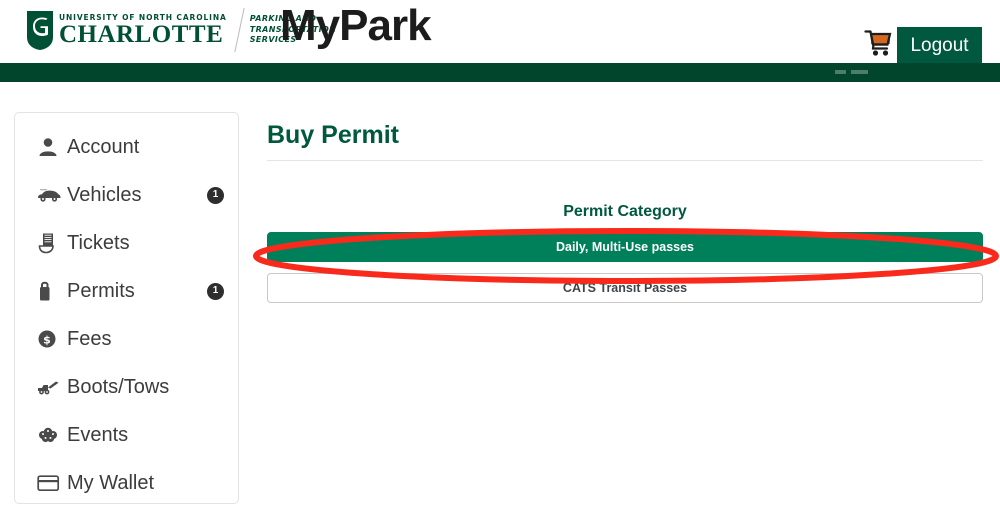 This screenshot has width=1000, height=514. Describe the element at coordinates (111, 482) in the screenshot. I see `sidebar-item-label: My Wallet` at that location.